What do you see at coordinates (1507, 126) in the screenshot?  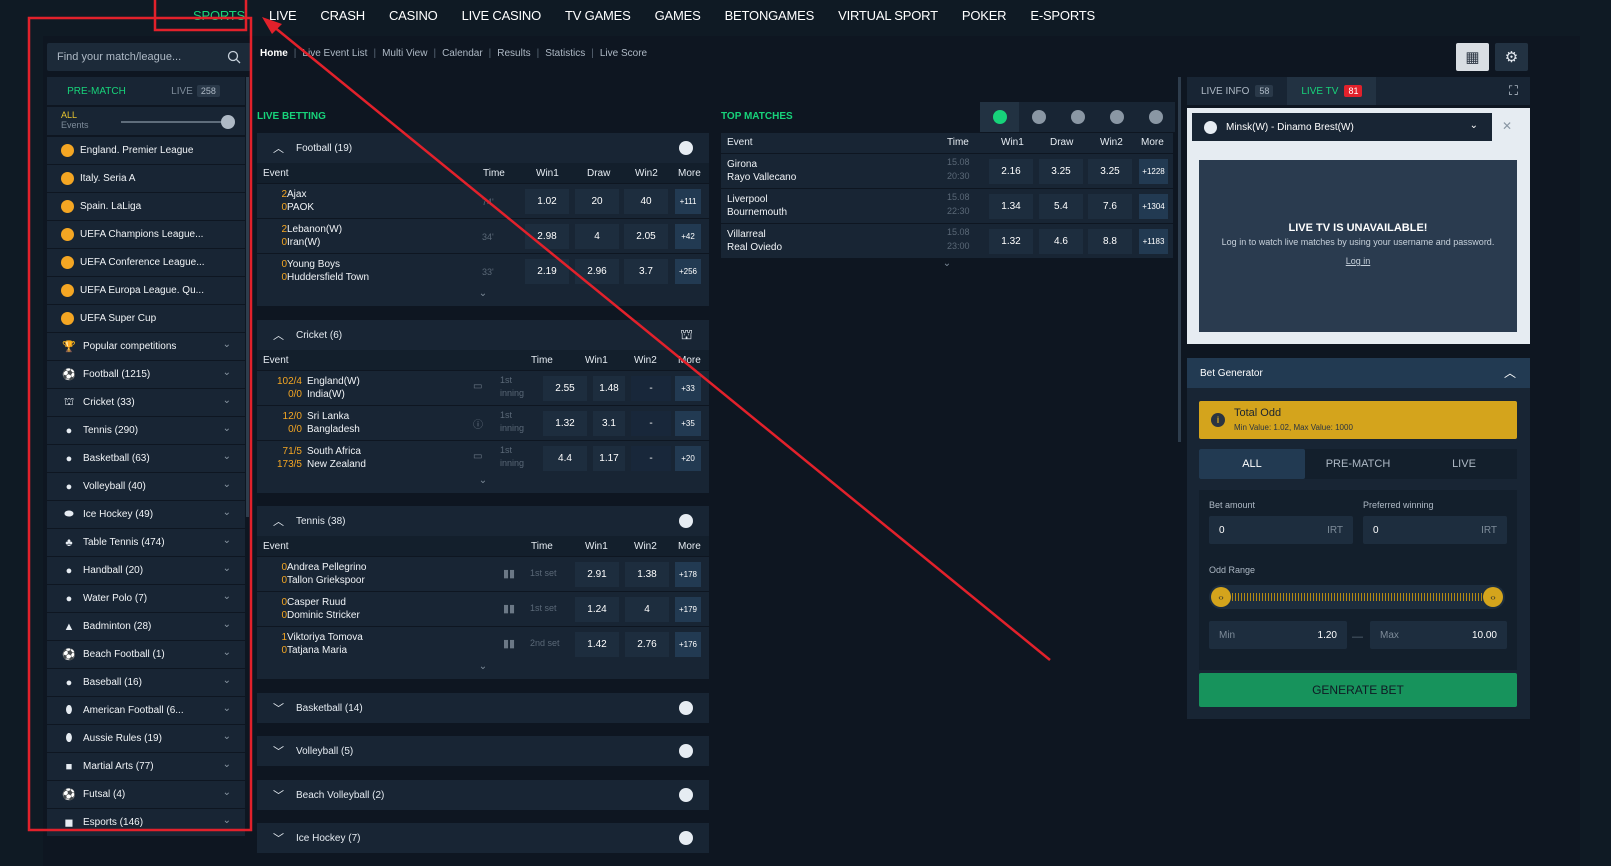 I see `pin-icon: ✕` at bounding box center [1507, 126].